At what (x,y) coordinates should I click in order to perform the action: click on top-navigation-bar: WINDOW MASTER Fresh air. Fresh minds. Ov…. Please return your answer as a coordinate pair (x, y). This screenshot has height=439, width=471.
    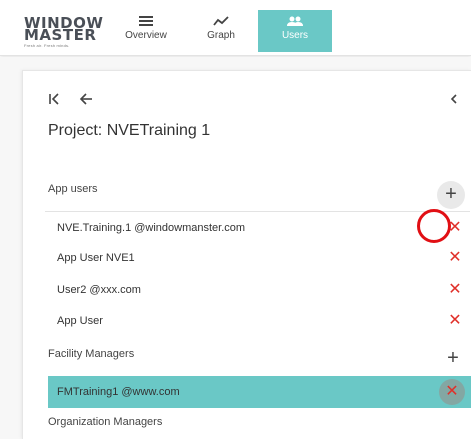
    Looking at the image, I should click on (235, 28).